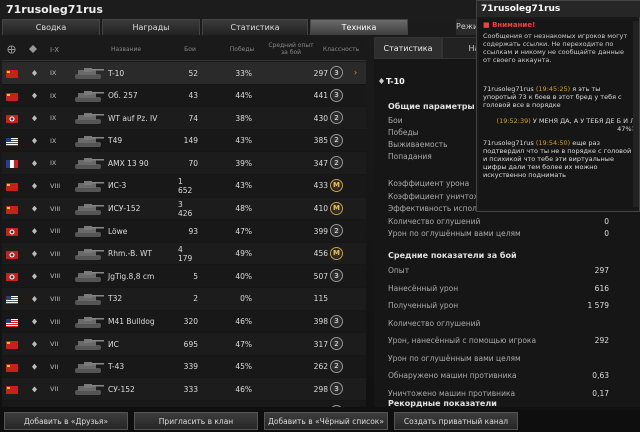 The height and width of the screenshot is (432, 640). What do you see at coordinates (462, 340) in the screenshot?
I see `stat-label: Урон, нанесённый с помощью игрока` at bounding box center [462, 340].